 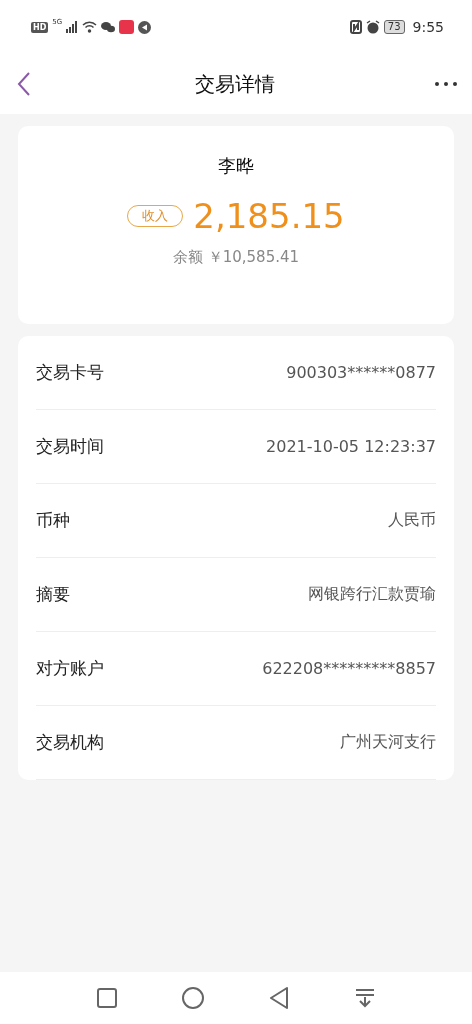 I want to click on detail-value: 广州天河支行, so click(x=388, y=742).